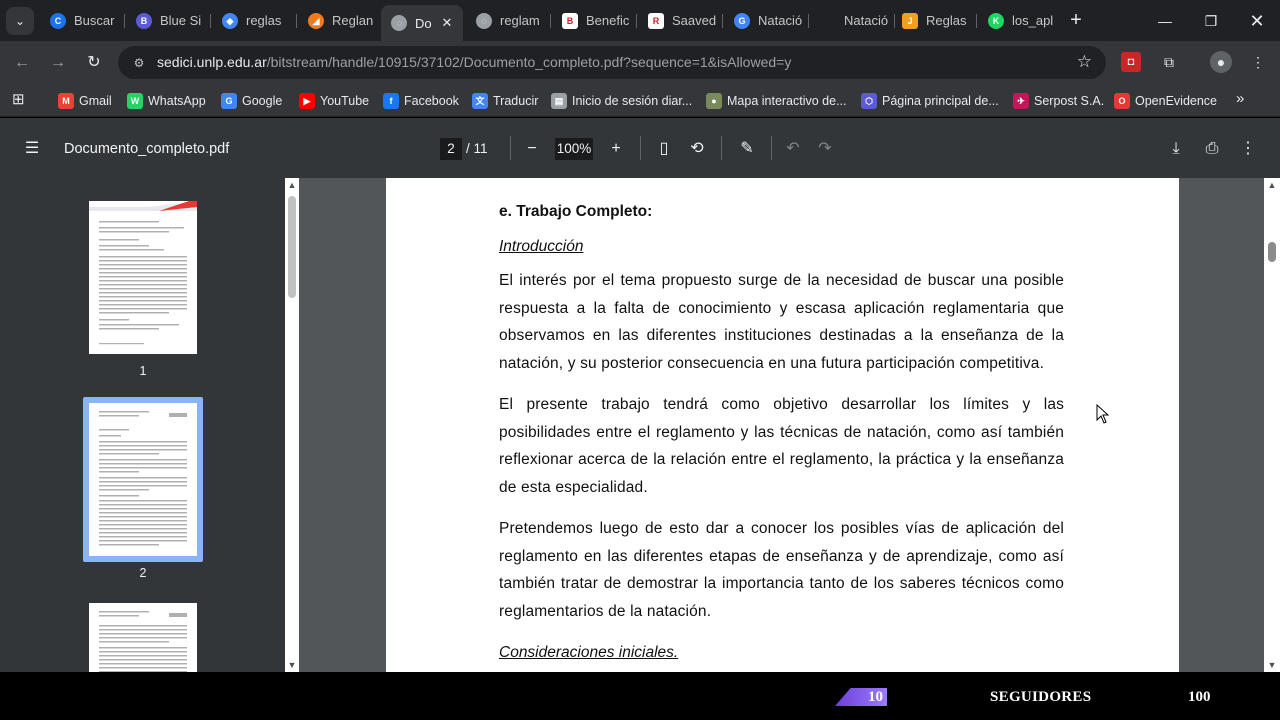 This screenshot has height=720, width=1280. What do you see at coordinates (616, 149) in the screenshot?
I see `zoom-in-icon: +` at bounding box center [616, 149].